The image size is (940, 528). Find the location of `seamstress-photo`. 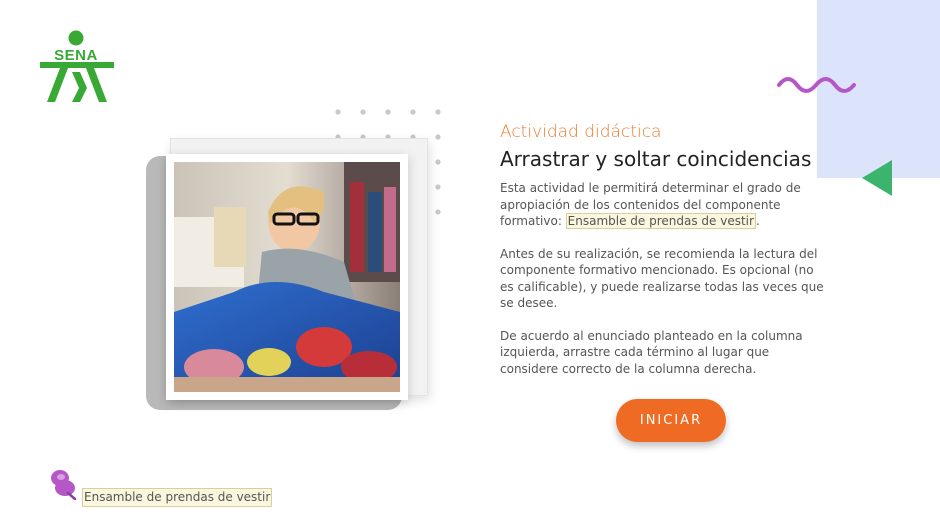

seamstress-photo is located at coordinates (287, 277).